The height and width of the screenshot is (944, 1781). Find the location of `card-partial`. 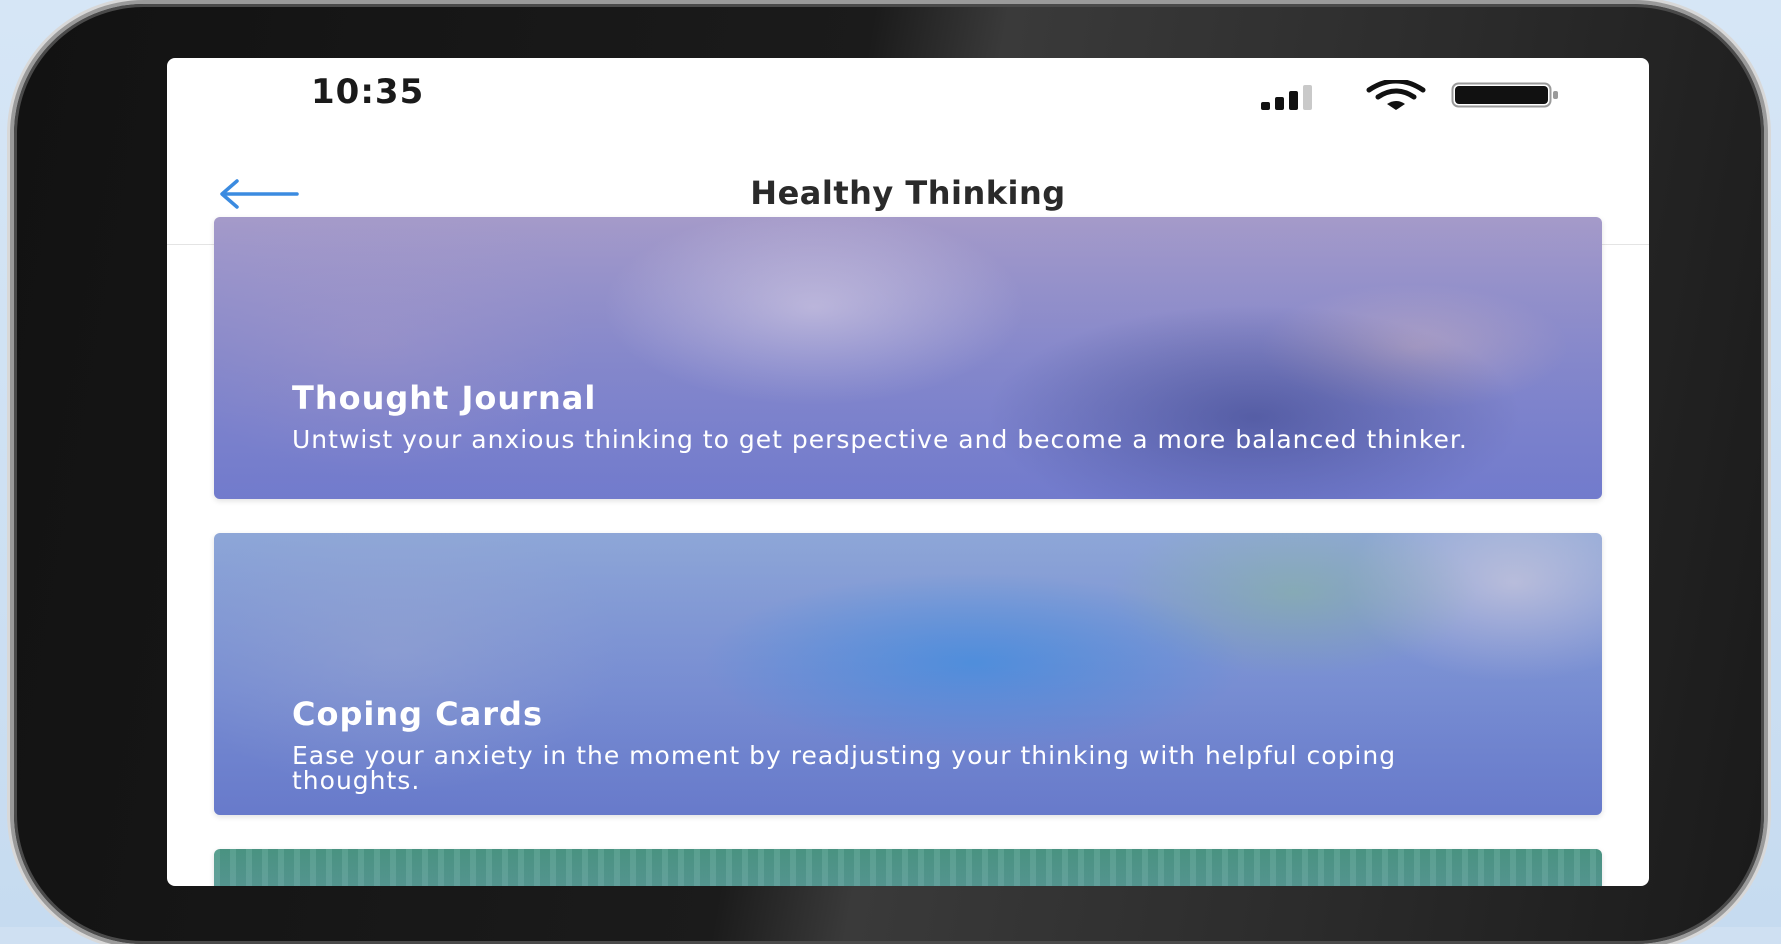

card-partial is located at coordinates (908, 867).